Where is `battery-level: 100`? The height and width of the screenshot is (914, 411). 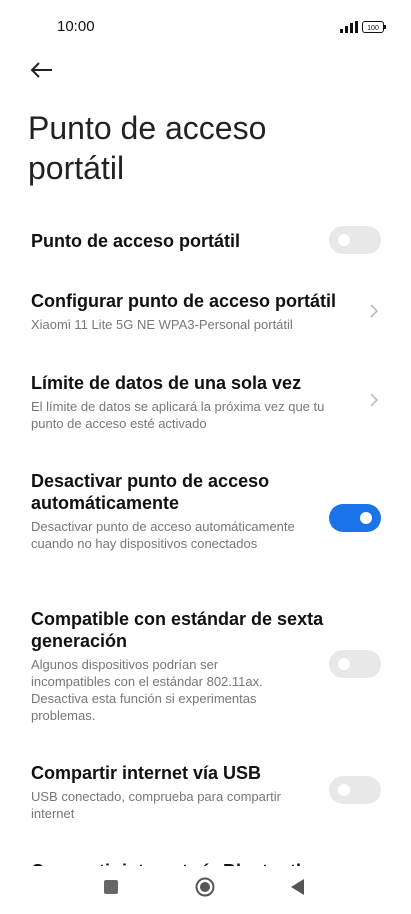 battery-level: 100 is located at coordinates (373, 28).